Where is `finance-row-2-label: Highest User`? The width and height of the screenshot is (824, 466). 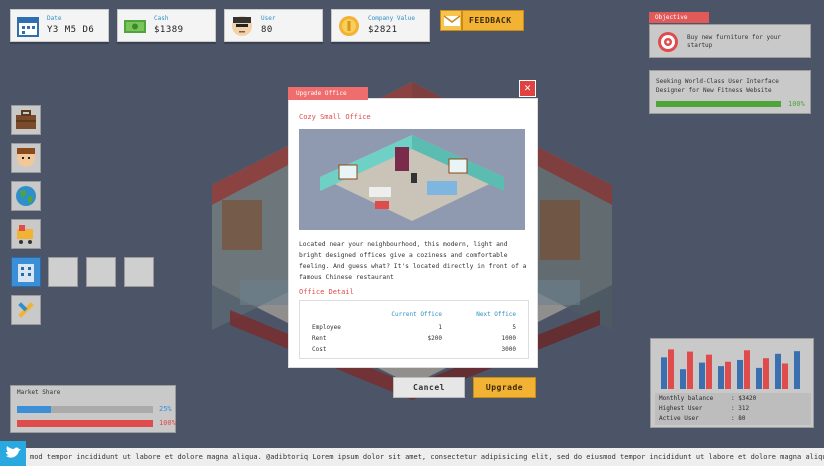 finance-row-2-label: Highest User is located at coordinates (681, 408).